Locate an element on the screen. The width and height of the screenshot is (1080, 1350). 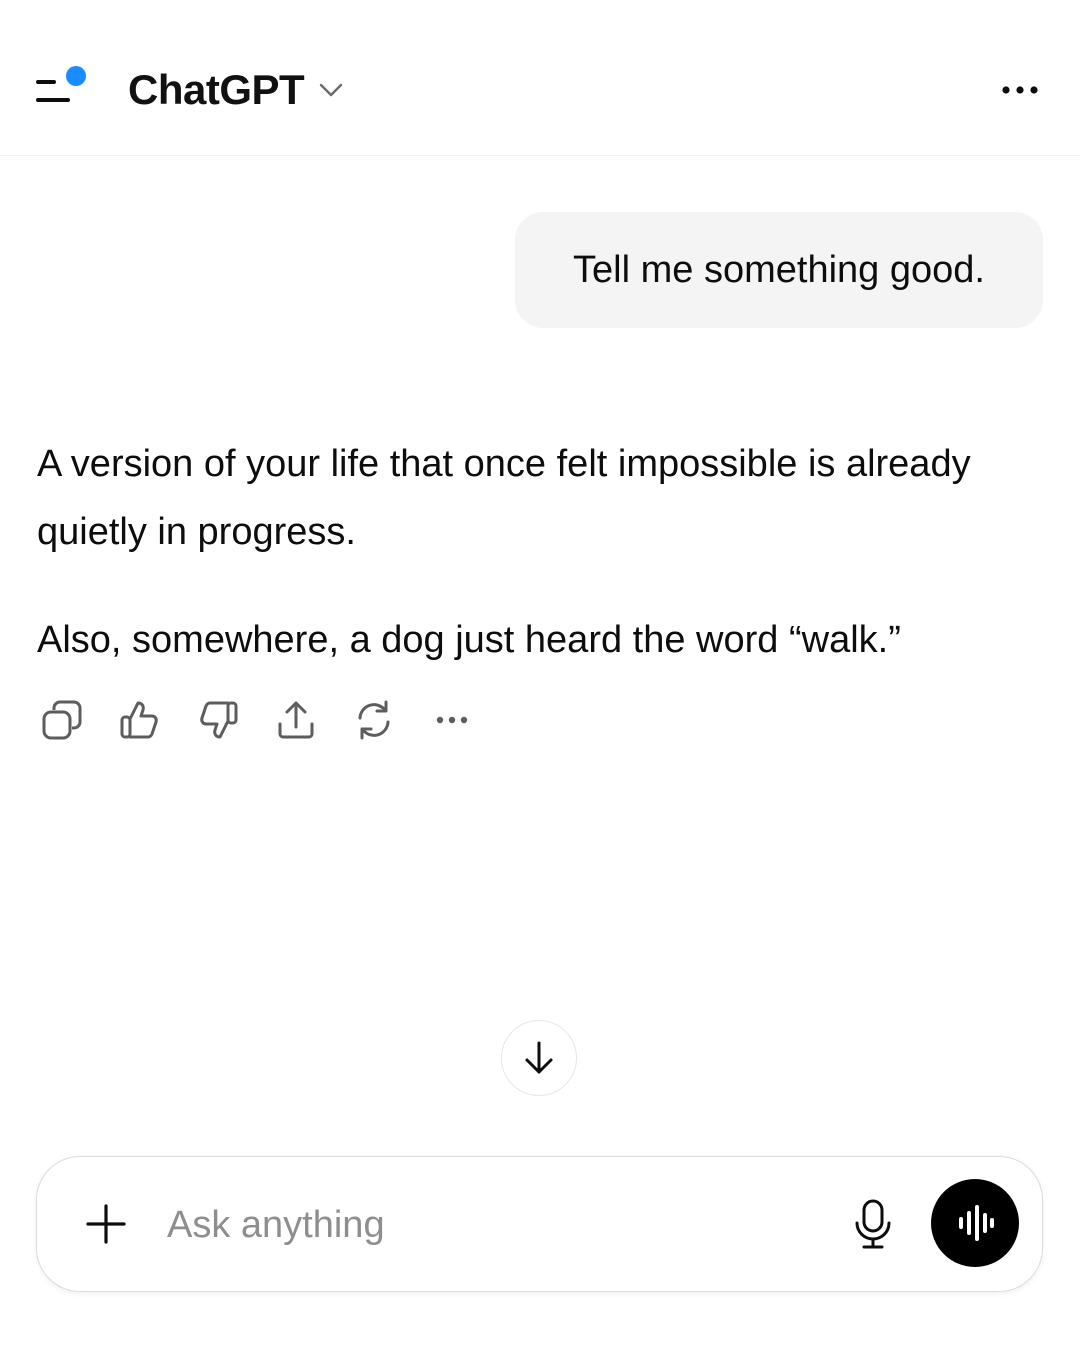
bad-response-button is located at coordinates (218, 720).